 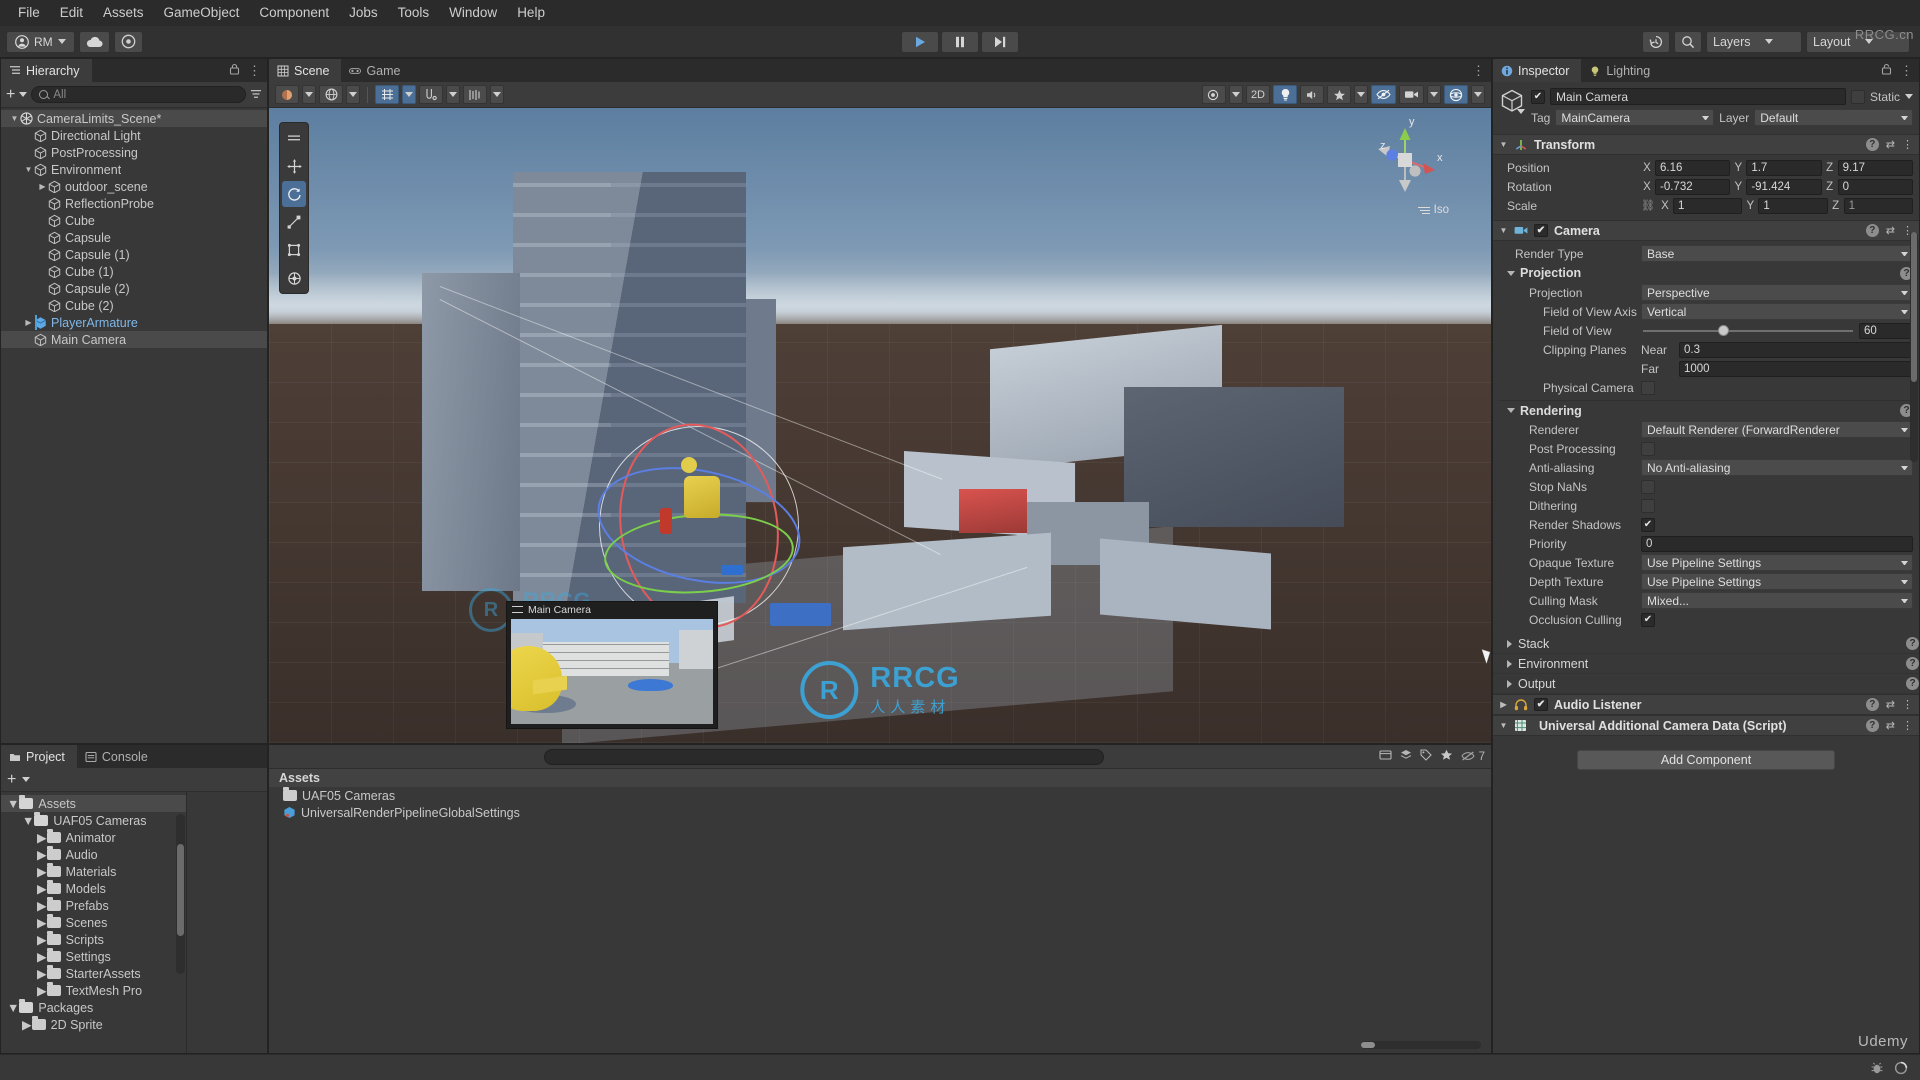 I want to click on project-content-item: UniversalRenderPipelineGlobalSettings, so click(x=880, y=812).